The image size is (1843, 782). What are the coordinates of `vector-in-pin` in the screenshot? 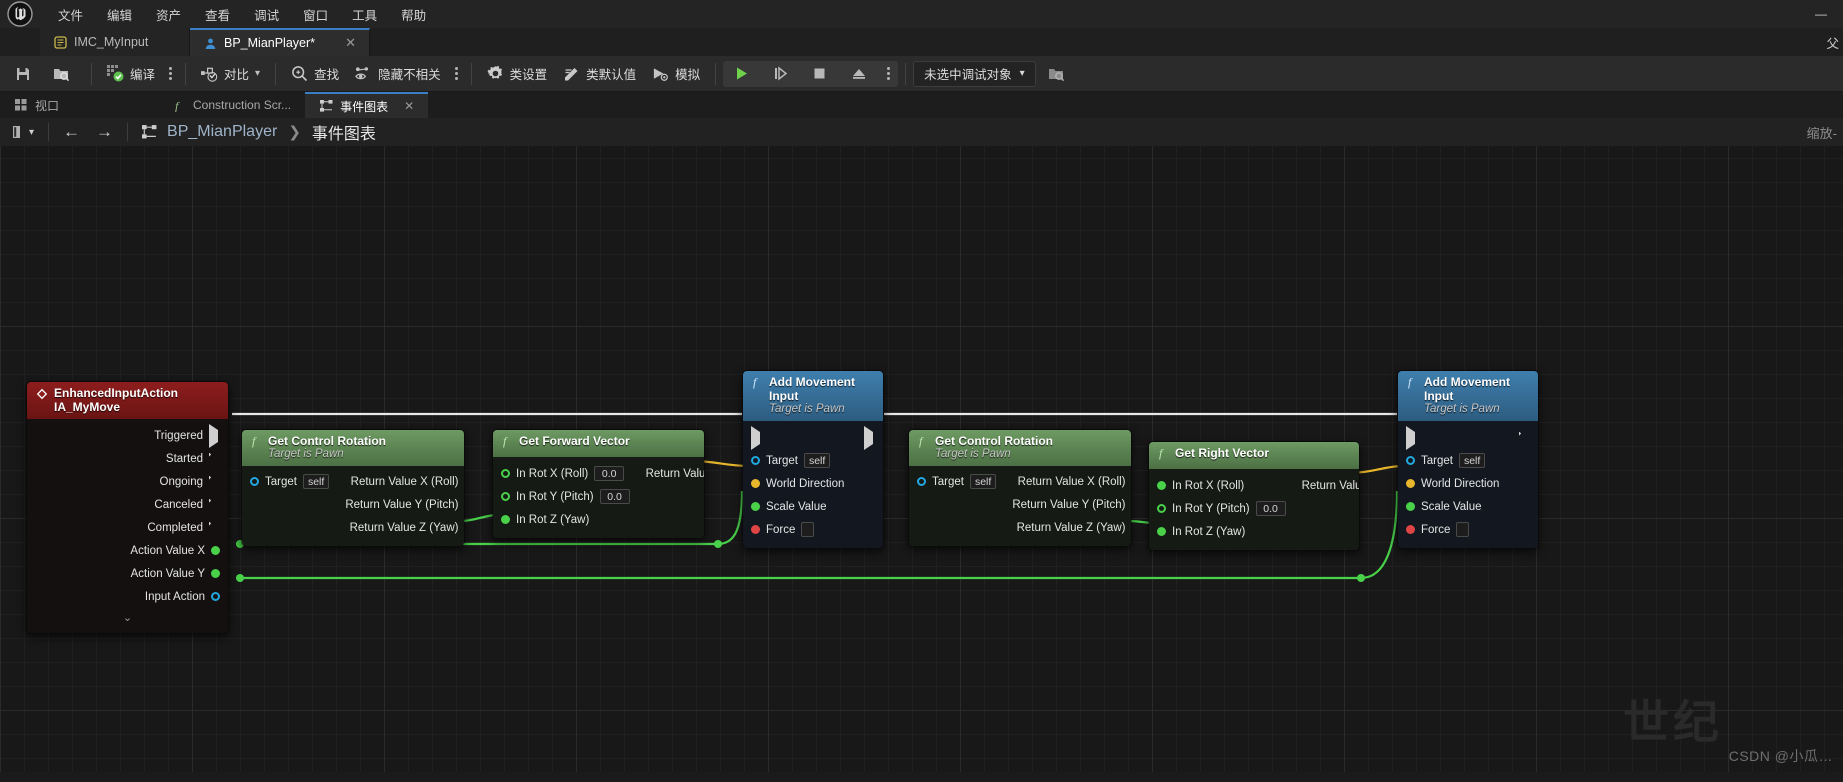 It's located at (1410, 483).